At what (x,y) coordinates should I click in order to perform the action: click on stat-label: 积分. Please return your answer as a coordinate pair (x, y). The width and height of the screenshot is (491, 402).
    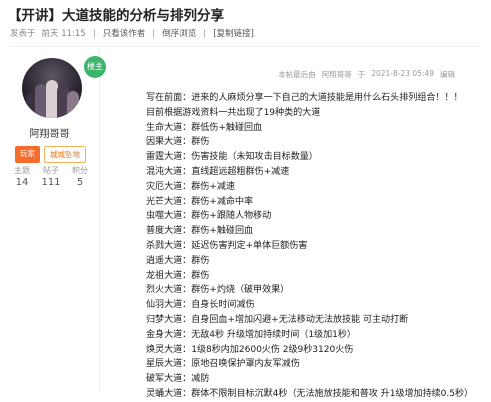
    Looking at the image, I should click on (80, 170).